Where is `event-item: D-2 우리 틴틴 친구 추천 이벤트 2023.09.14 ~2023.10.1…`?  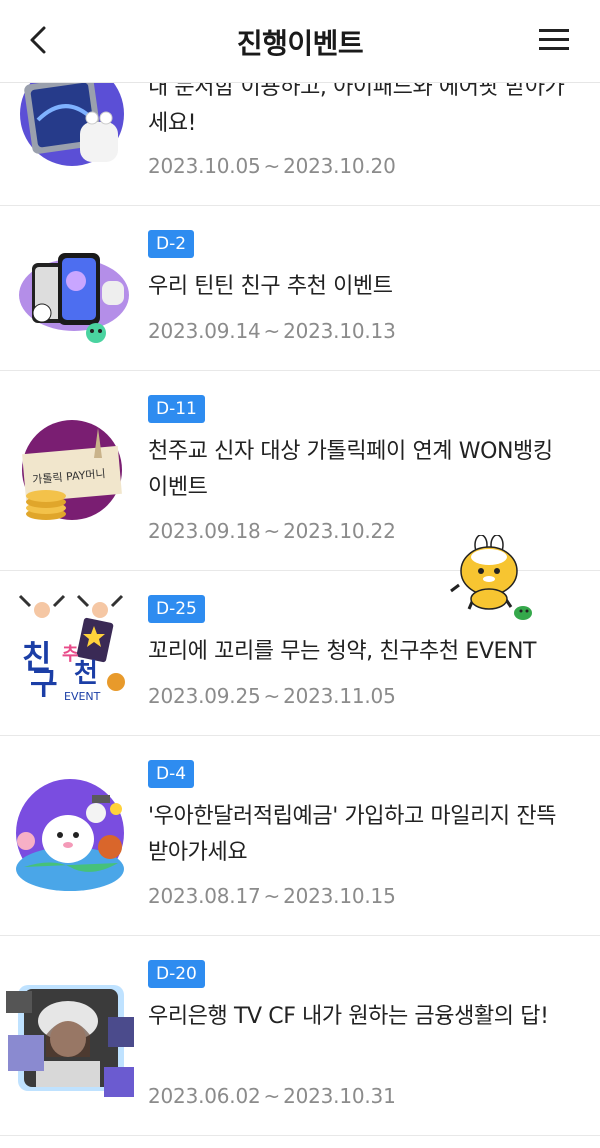 event-item: D-2 우리 틴틴 친구 추천 이벤트 2023.09.14 ~2023.10.1… is located at coordinates (300, 288).